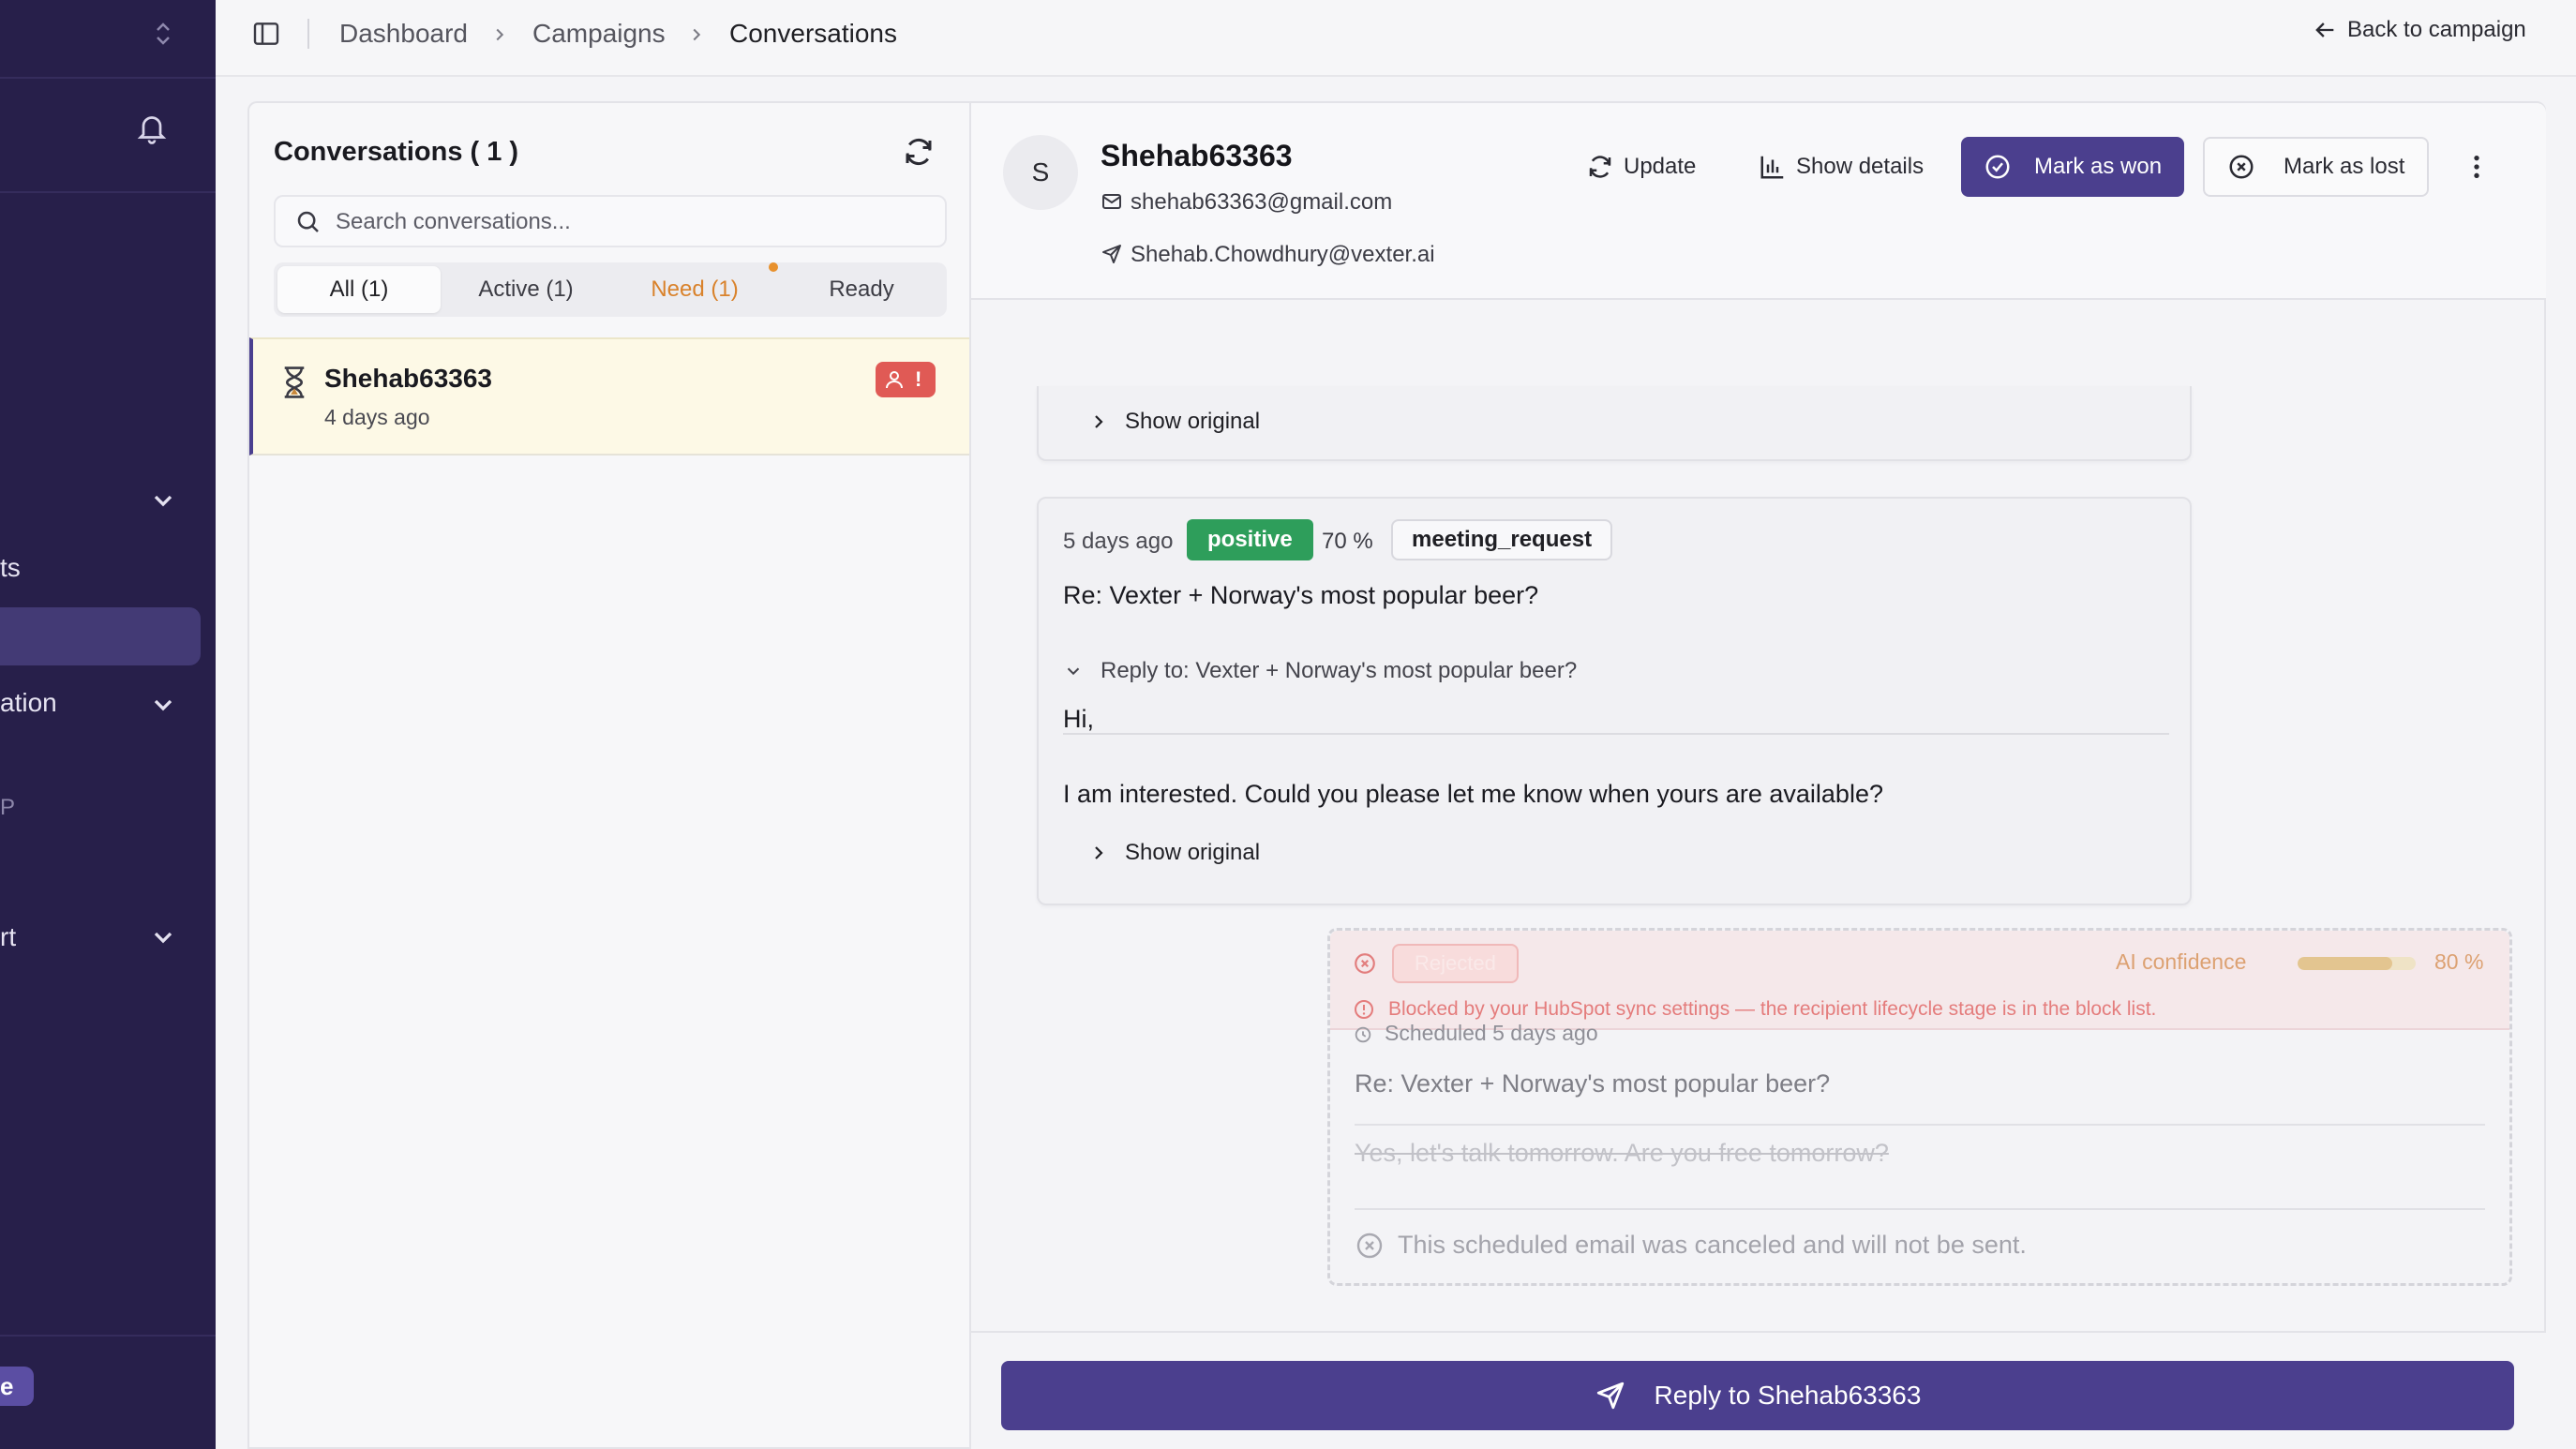  I want to click on message-subject: Re: Vexter + Norway's most popular beer?, so click(1301, 595).